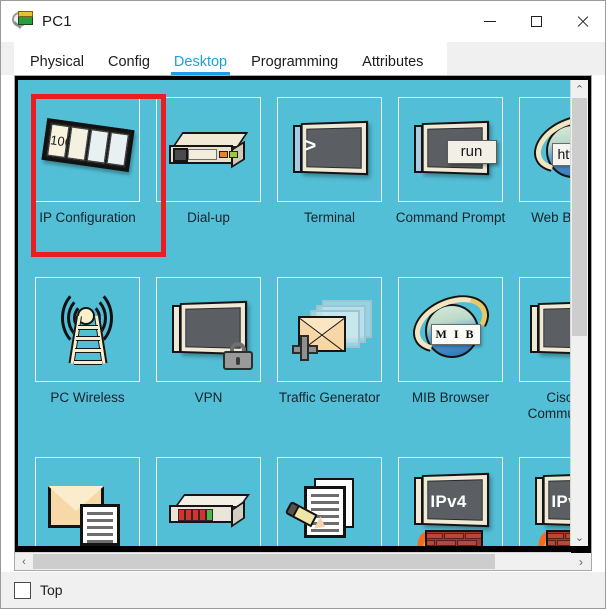  I want to click on ipv4-firewall-icon: IPv4, so click(450, 501).